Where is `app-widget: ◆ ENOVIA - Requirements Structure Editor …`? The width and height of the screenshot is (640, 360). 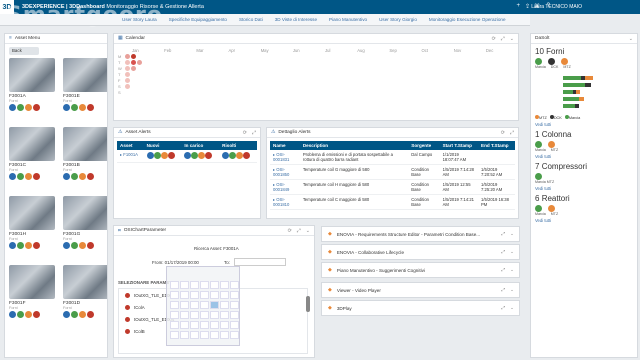
app-widget: ◆ ENOVIA - Requirements Structure Editor … is located at coordinates (420, 234).